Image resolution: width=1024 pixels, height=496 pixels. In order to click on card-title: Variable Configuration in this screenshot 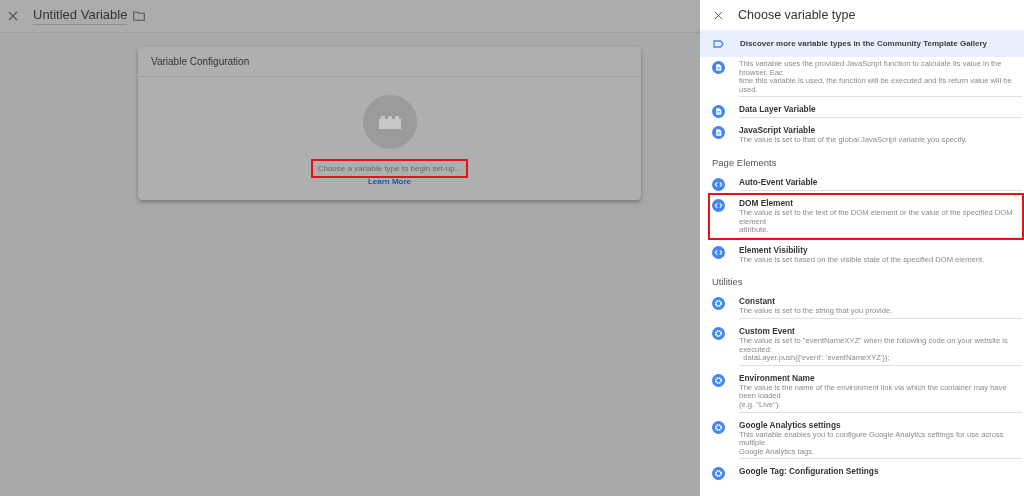, I will do `click(389, 62)`.